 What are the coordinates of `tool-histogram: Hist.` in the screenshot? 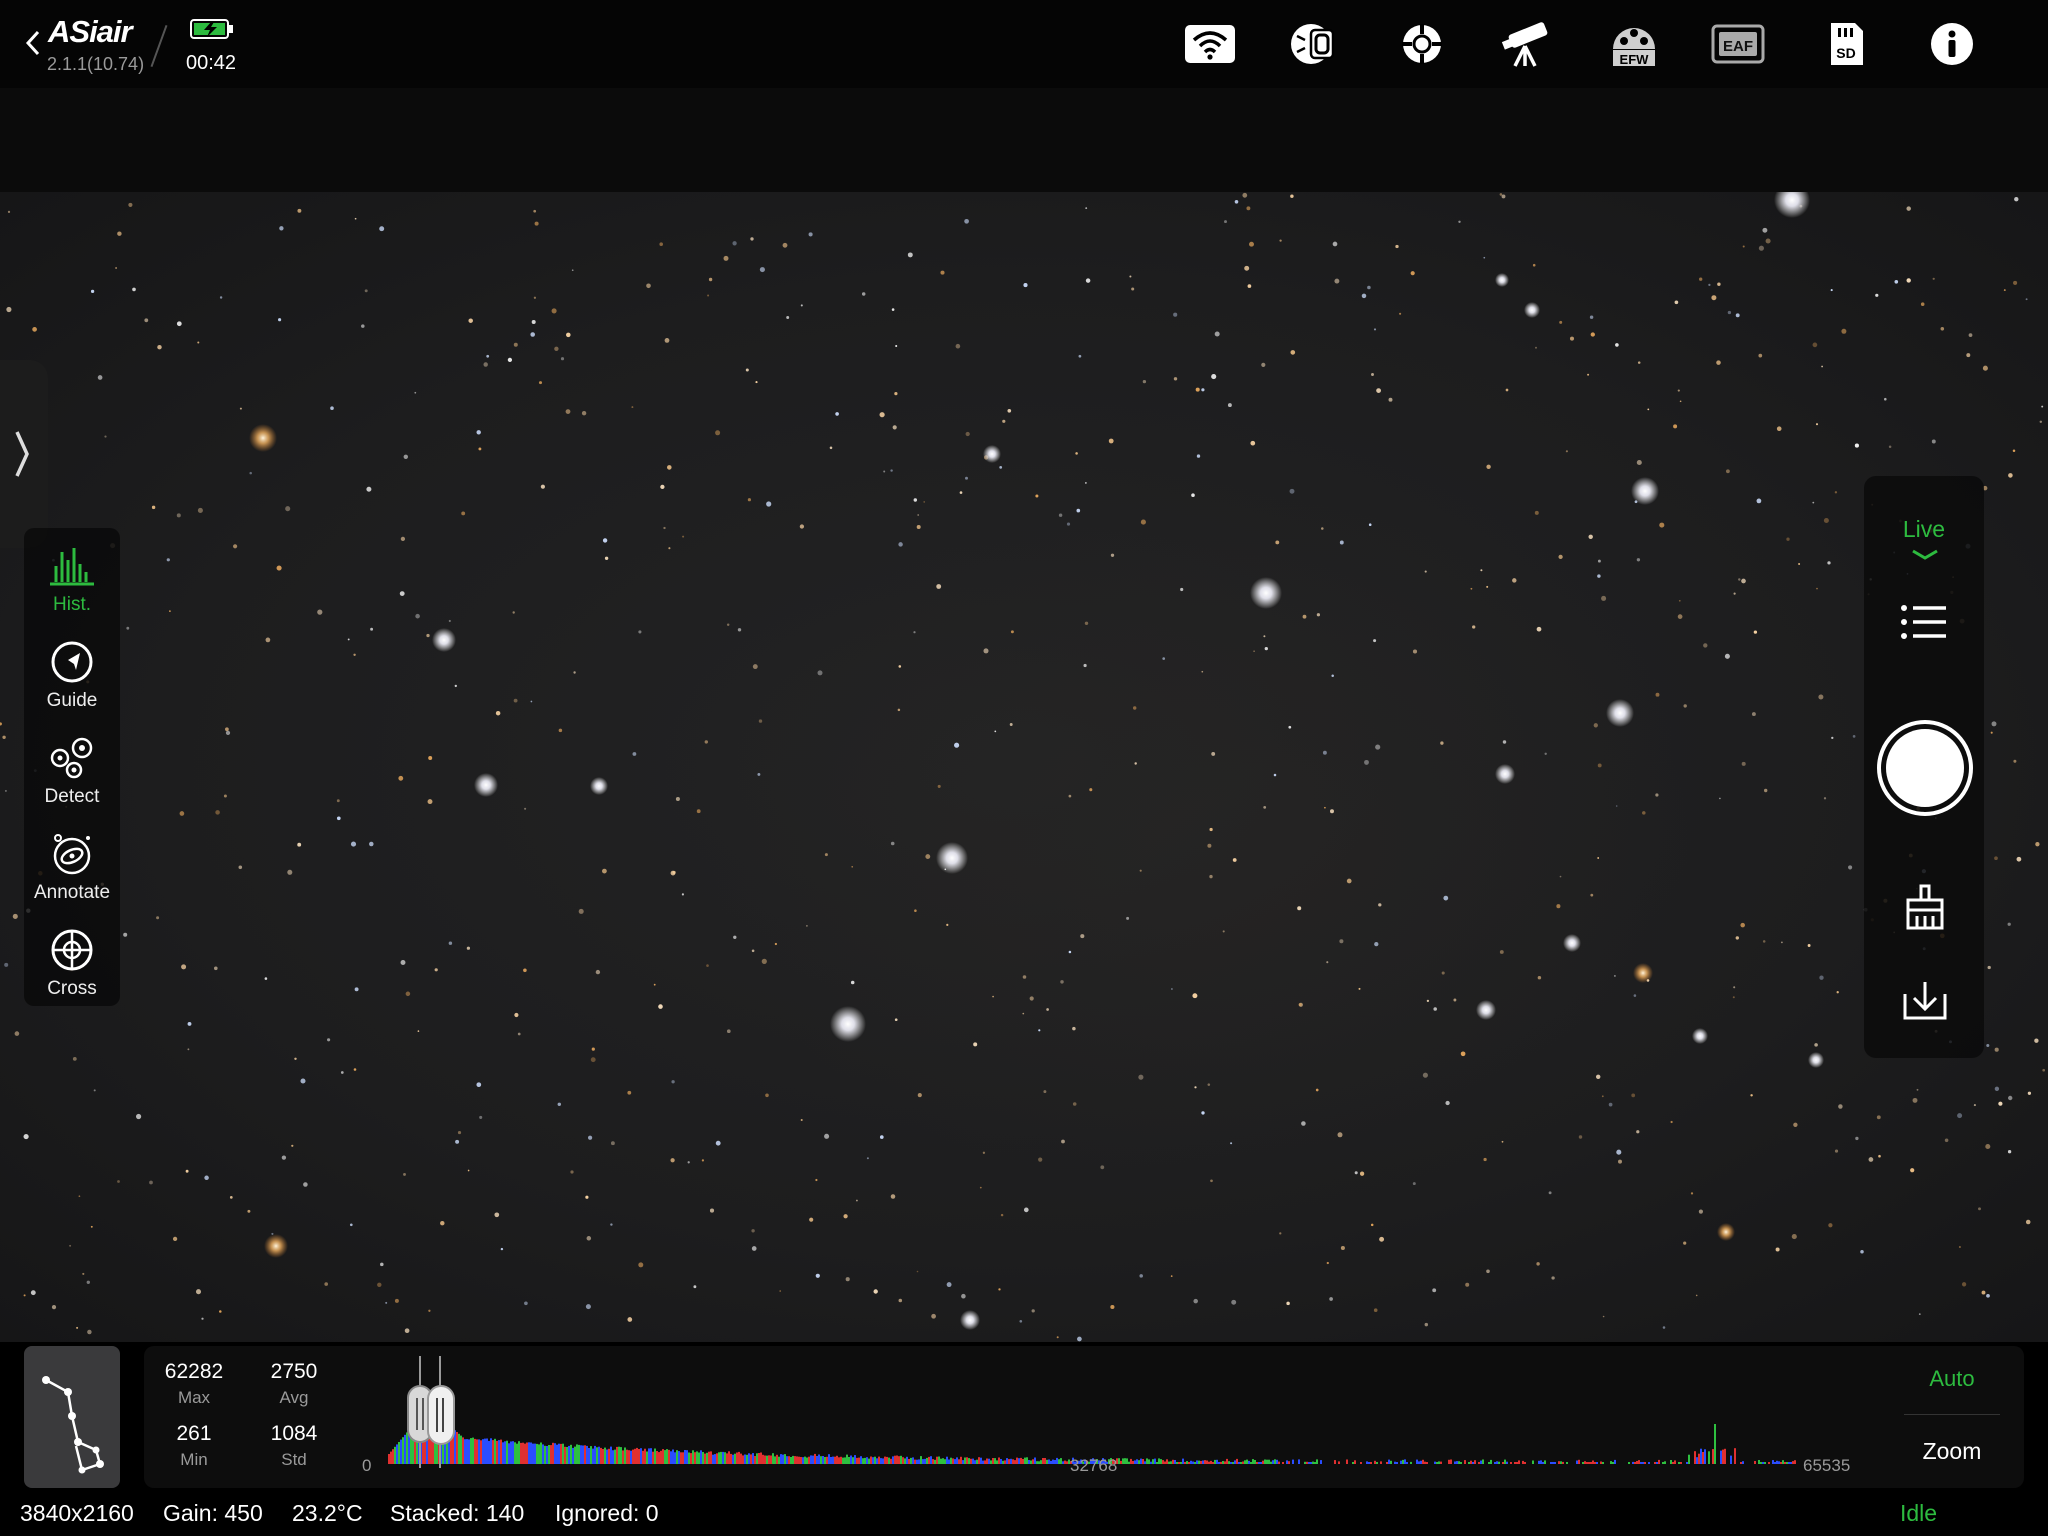 It's located at (72, 582).